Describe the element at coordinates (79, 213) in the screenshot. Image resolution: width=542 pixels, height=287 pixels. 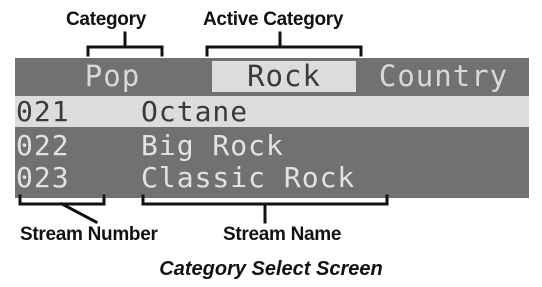
I see `stream-number-leader` at that location.